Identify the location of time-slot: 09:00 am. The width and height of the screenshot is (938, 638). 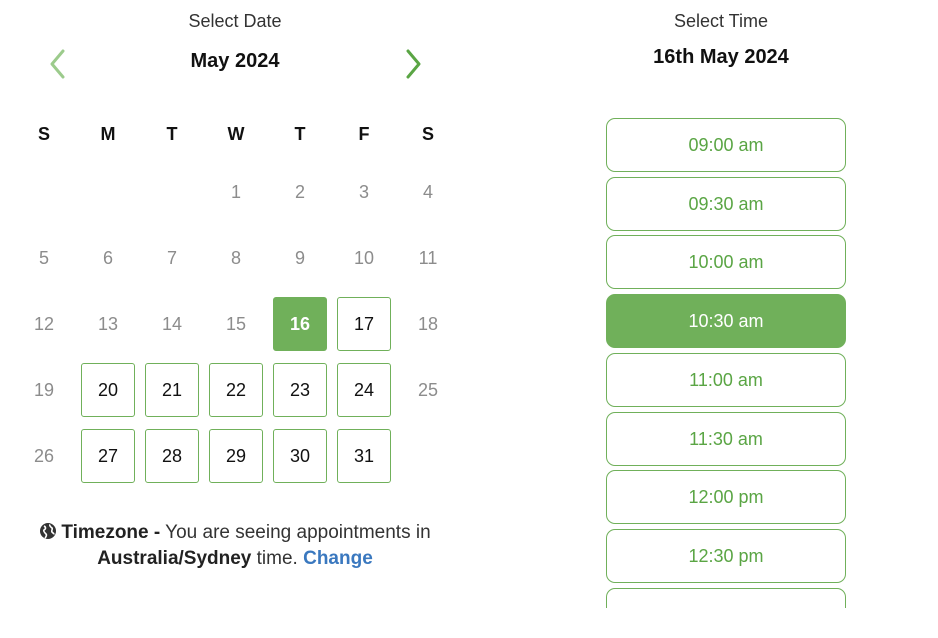
(726, 145).